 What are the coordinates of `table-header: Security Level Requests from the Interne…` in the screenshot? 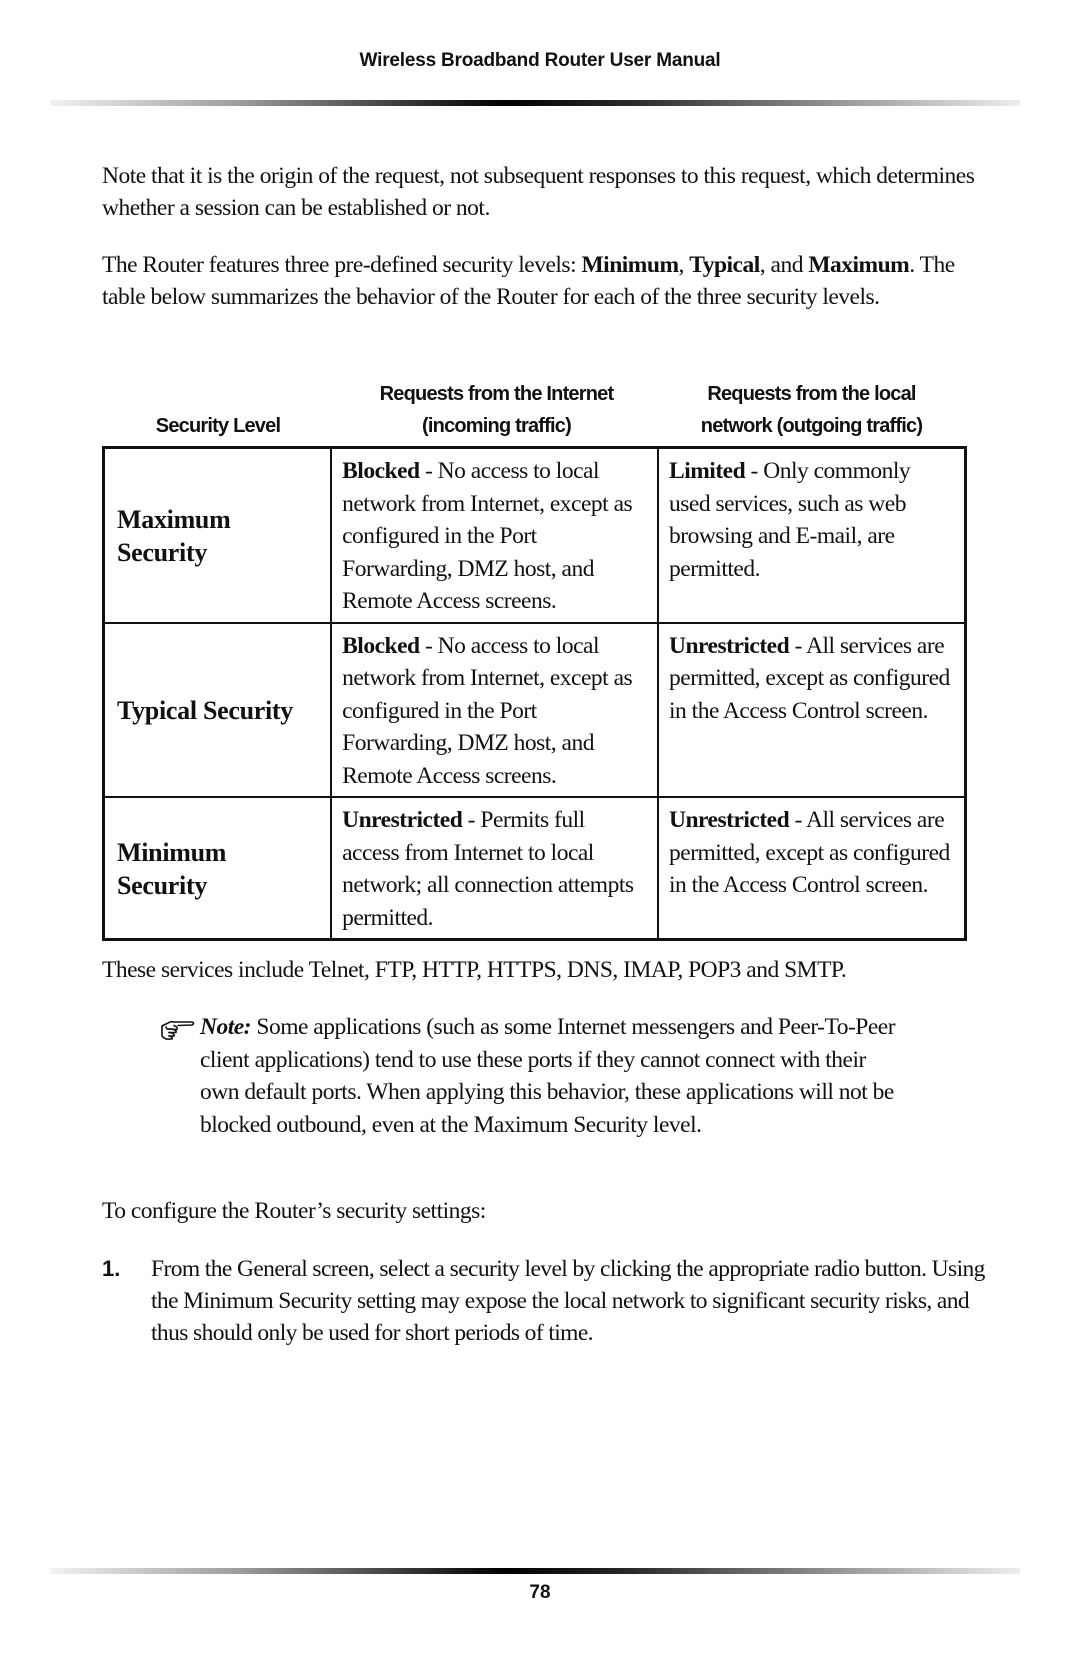 It's located at (533, 410).